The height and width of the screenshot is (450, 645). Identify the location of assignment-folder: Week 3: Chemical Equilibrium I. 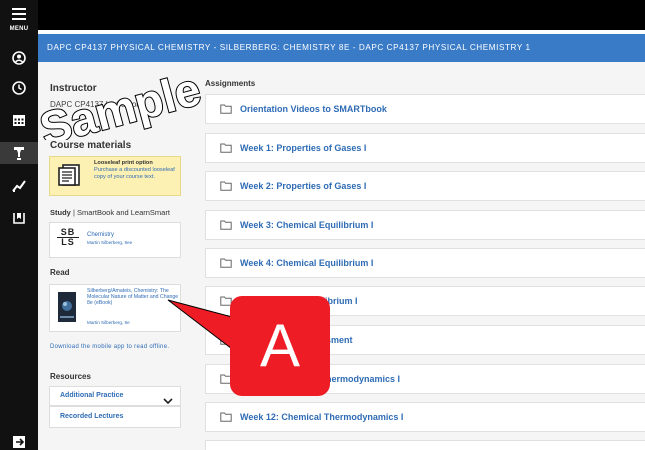
(425, 225).